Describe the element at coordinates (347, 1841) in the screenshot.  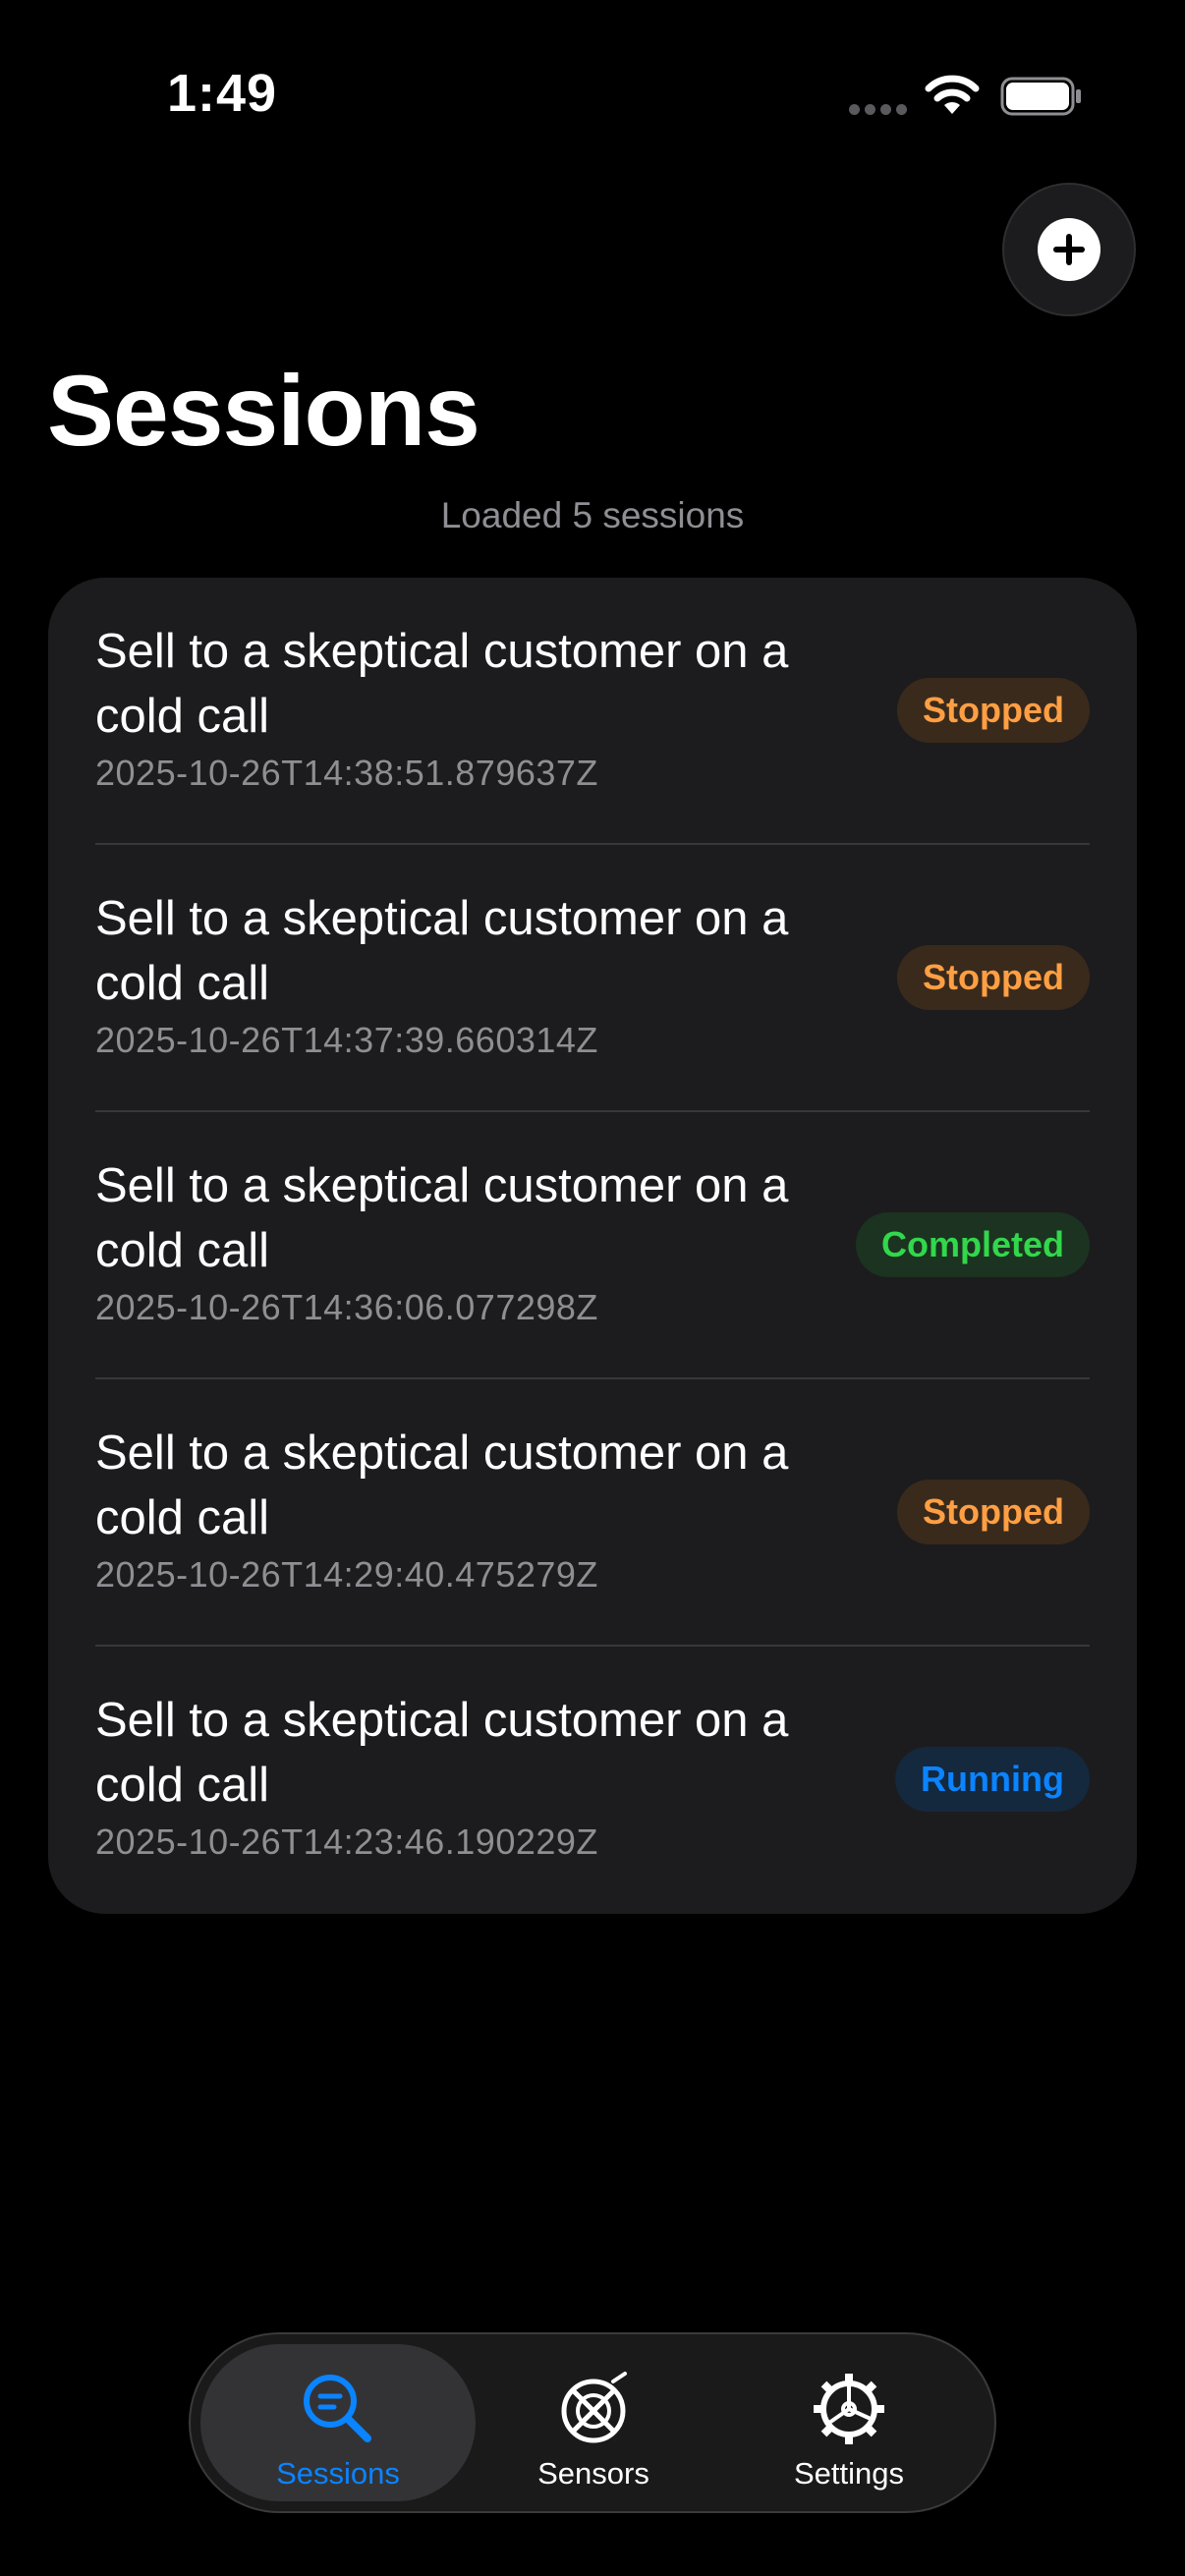
I see `session-timestamp: 2025-10-26T14:23:46.190229Z` at that location.